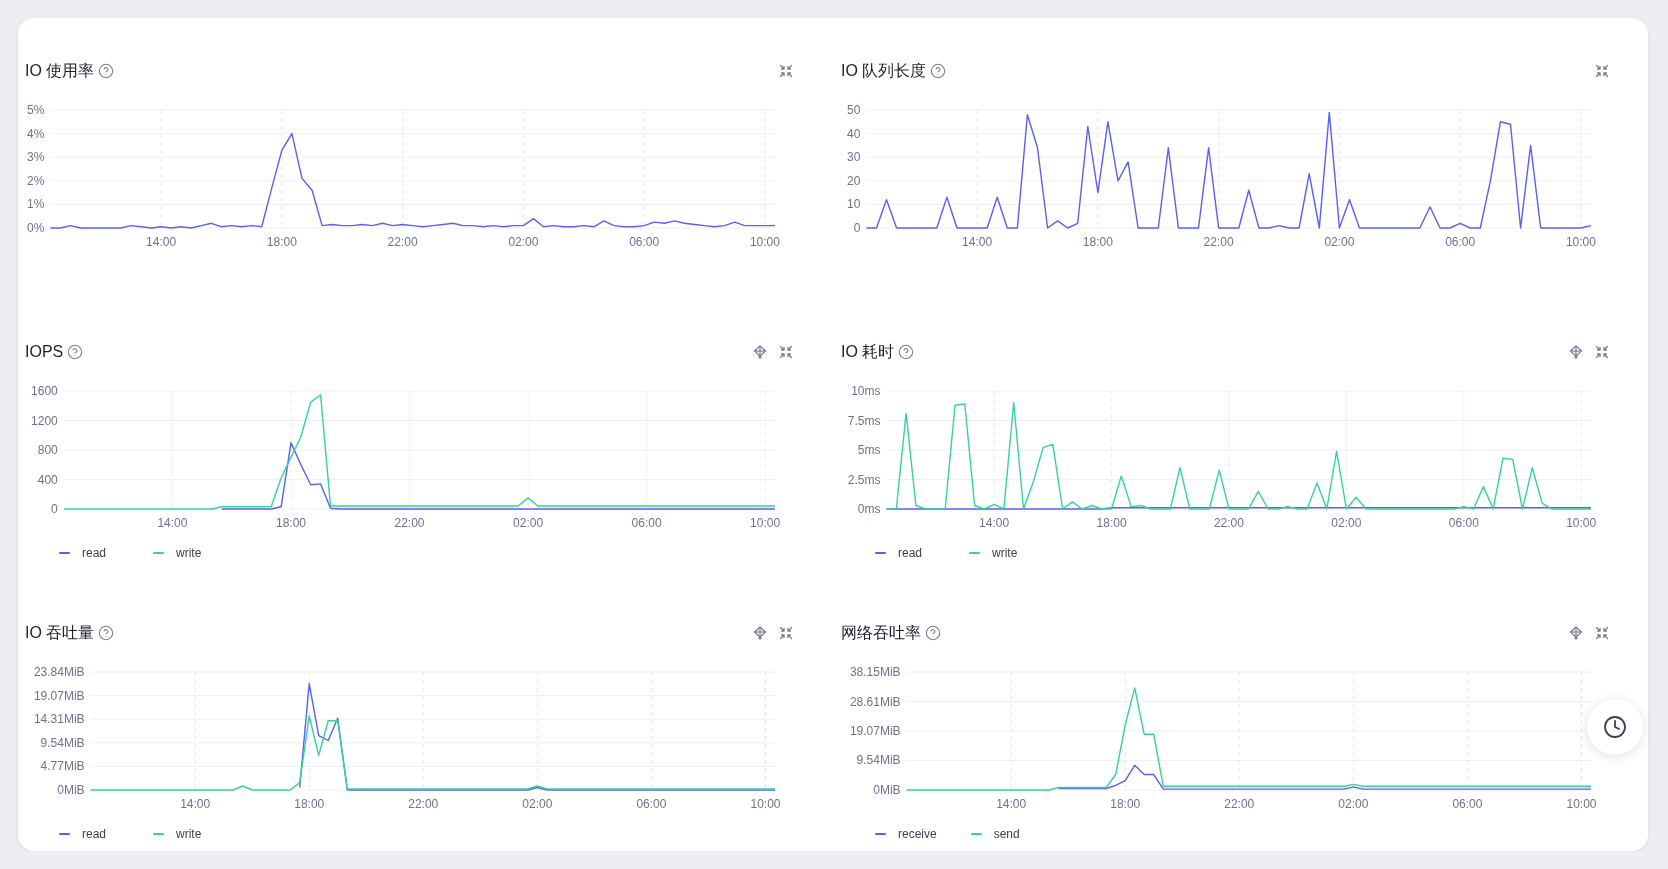 This screenshot has width=1668, height=869. What do you see at coordinates (869, 509) in the screenshot?
I see `y-axis-label: 0ms` at bounding box center [869, 509].